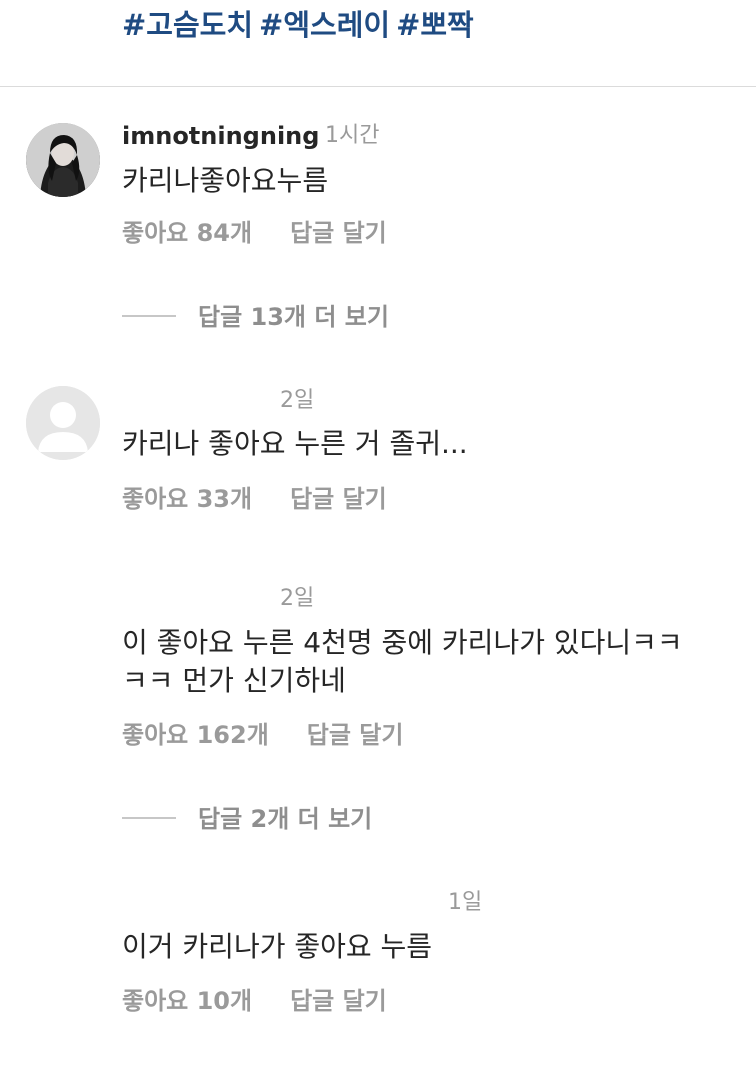 The height and width of the screenshot is (1066, 756). I want to click on view-more-replies-button: 답글 2개 더 보기, so click(247, 819).